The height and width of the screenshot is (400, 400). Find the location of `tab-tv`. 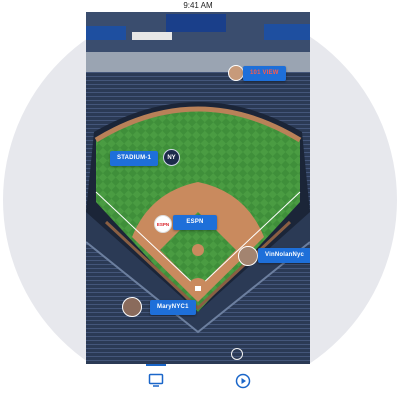

tab-tv is located at coordinates (156, 377).